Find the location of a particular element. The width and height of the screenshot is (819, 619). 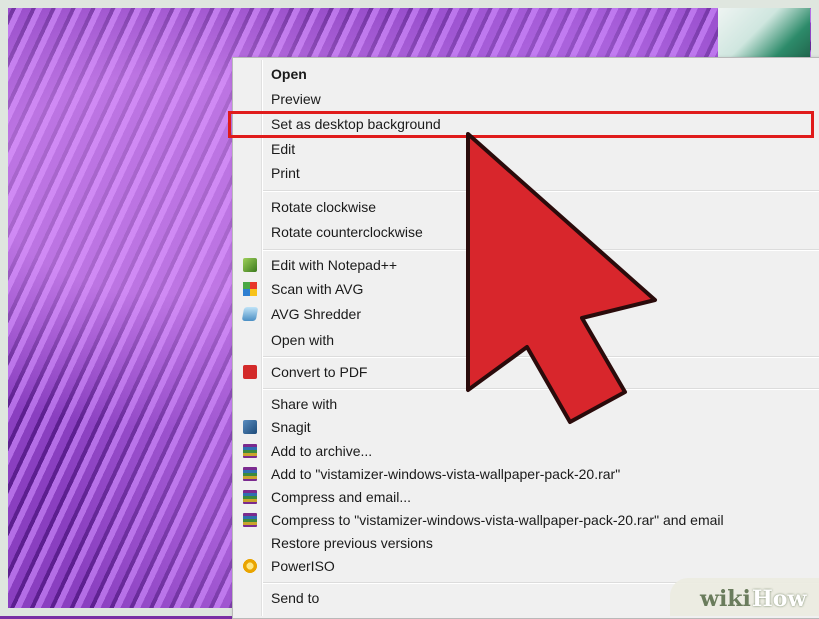

wikihow-watermark: wiki How is located at coordinates (744, 597).